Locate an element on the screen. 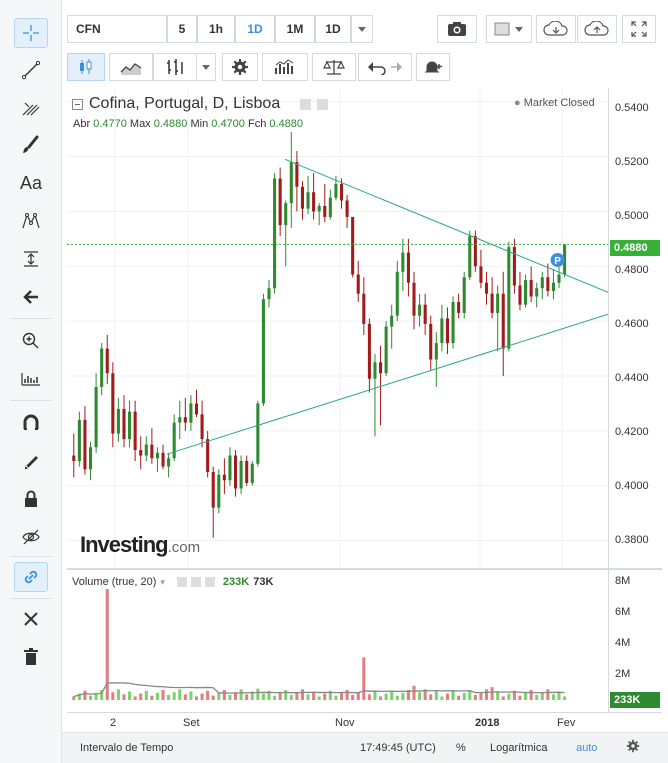 Image resolution: width=668 pixels, height=763 pixels. sync-link-icon is located at coordinates (31, 577).